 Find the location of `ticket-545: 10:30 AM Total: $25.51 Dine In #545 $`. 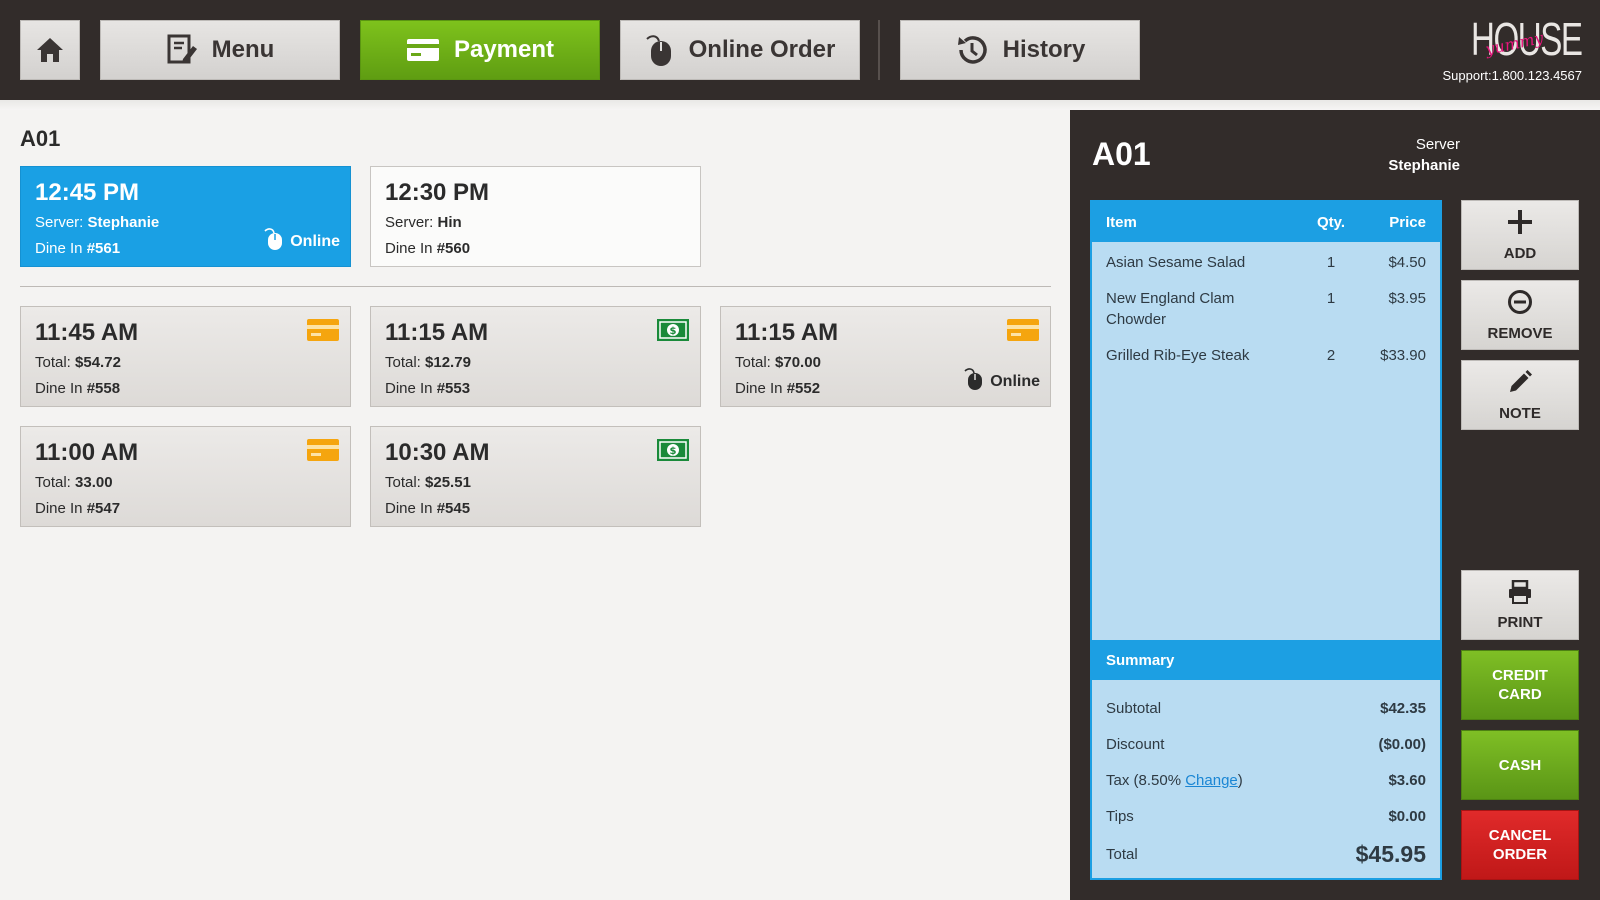

ticket-545: 10:30 AM Total: $25.51 Dine In #545 $ is located at coordinates (535, 476).